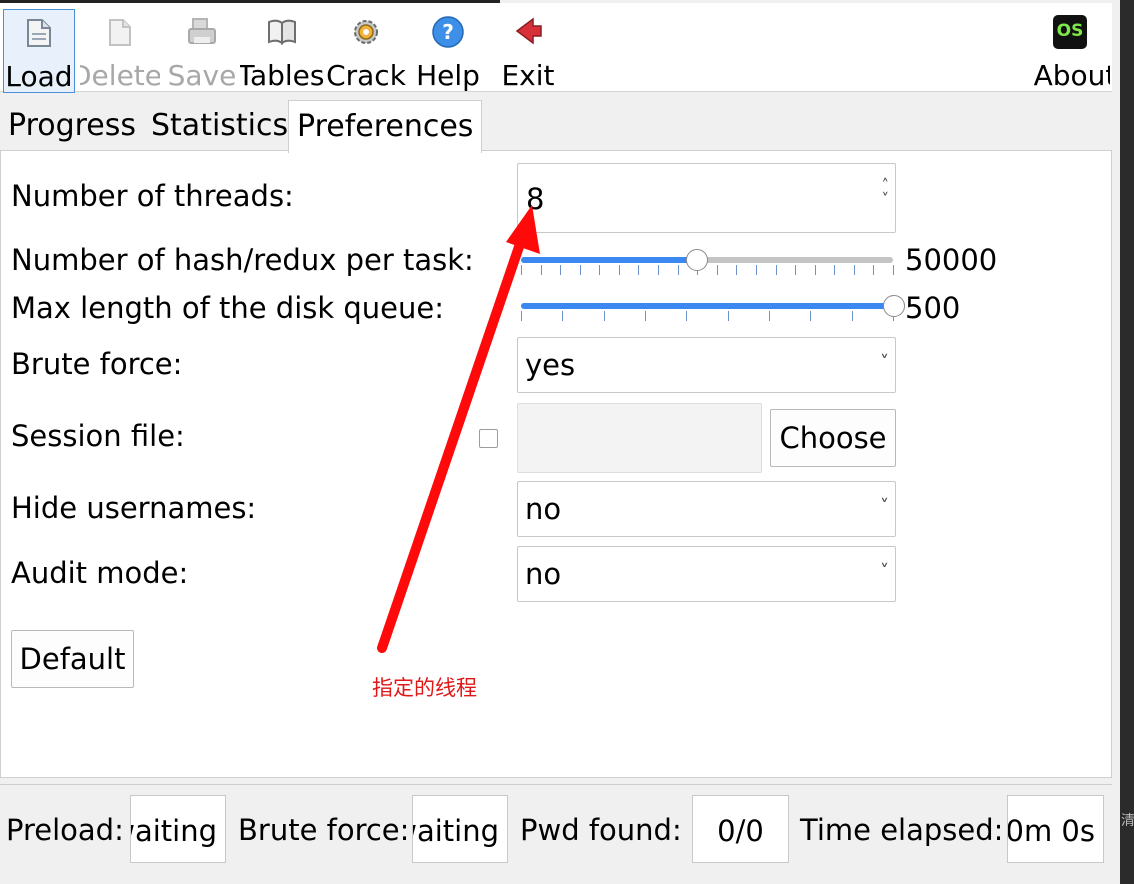 This screenshot has width=1134, height=884. Describe the element at coordinates (706, 509) in the screenshot. I see `hide-usernames-select: no ˅` at that location.